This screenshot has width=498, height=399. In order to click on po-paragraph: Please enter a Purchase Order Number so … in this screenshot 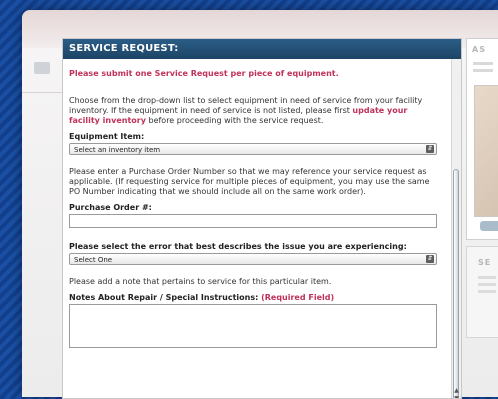, I will do `click(249, 181)`.